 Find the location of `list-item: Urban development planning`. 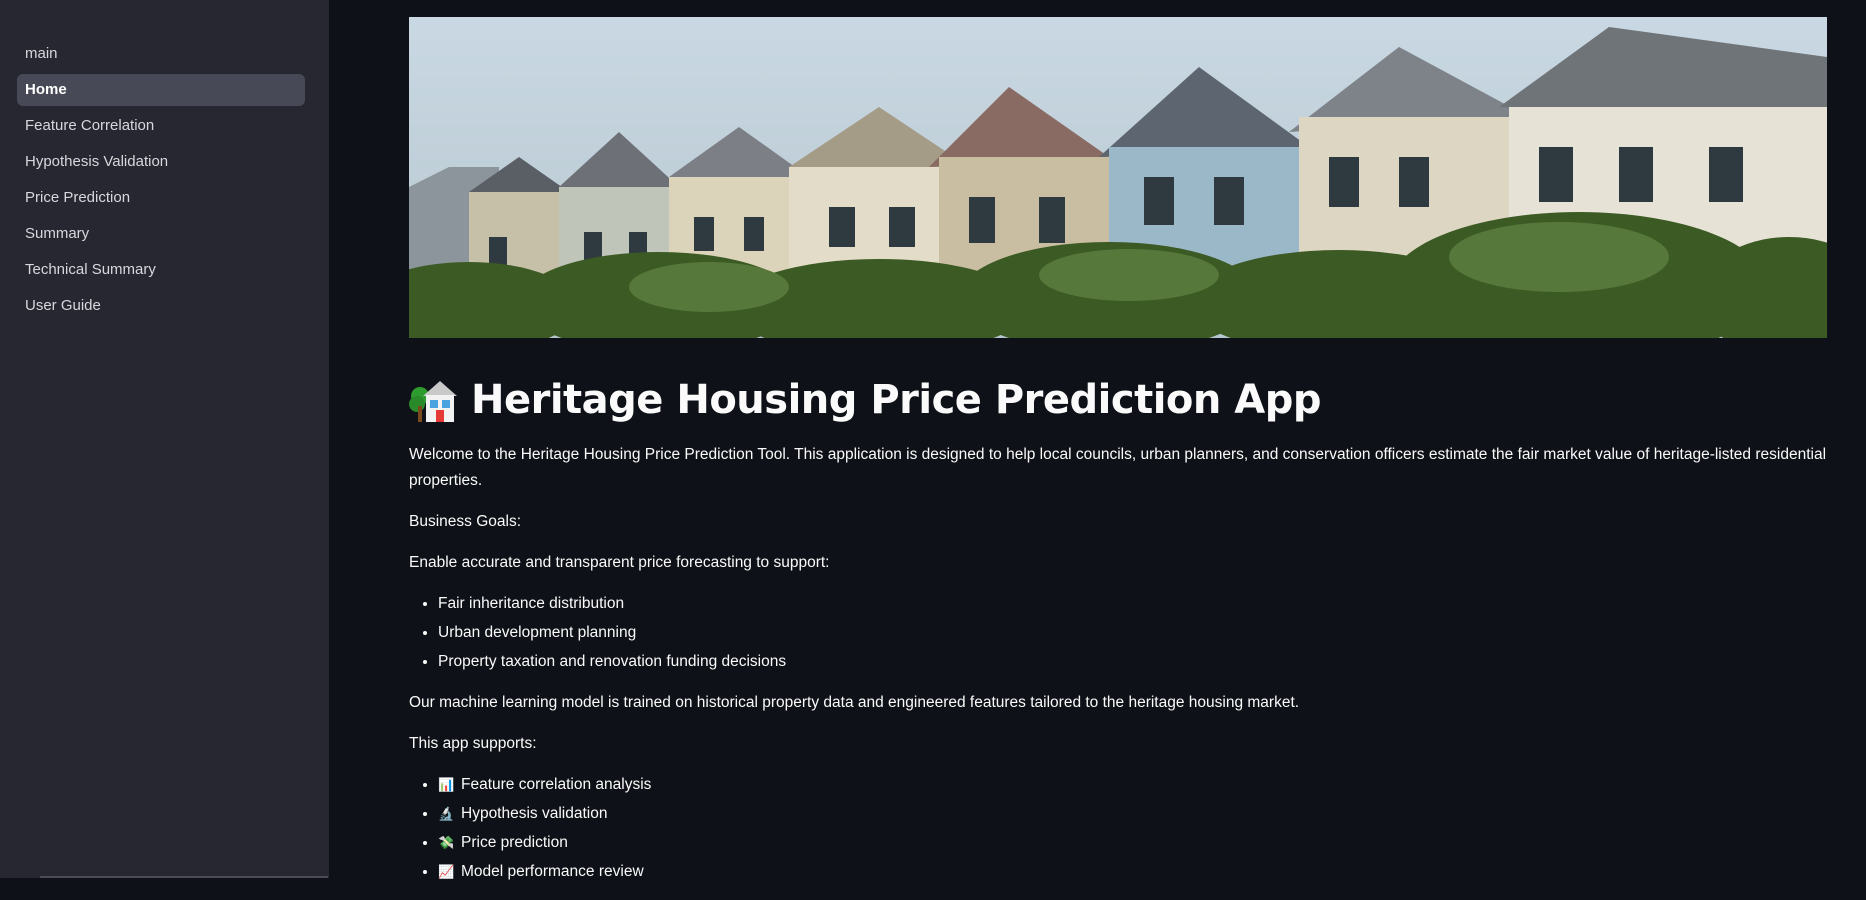

list-item: Urban development planning is located at coordinates (1132, 633).